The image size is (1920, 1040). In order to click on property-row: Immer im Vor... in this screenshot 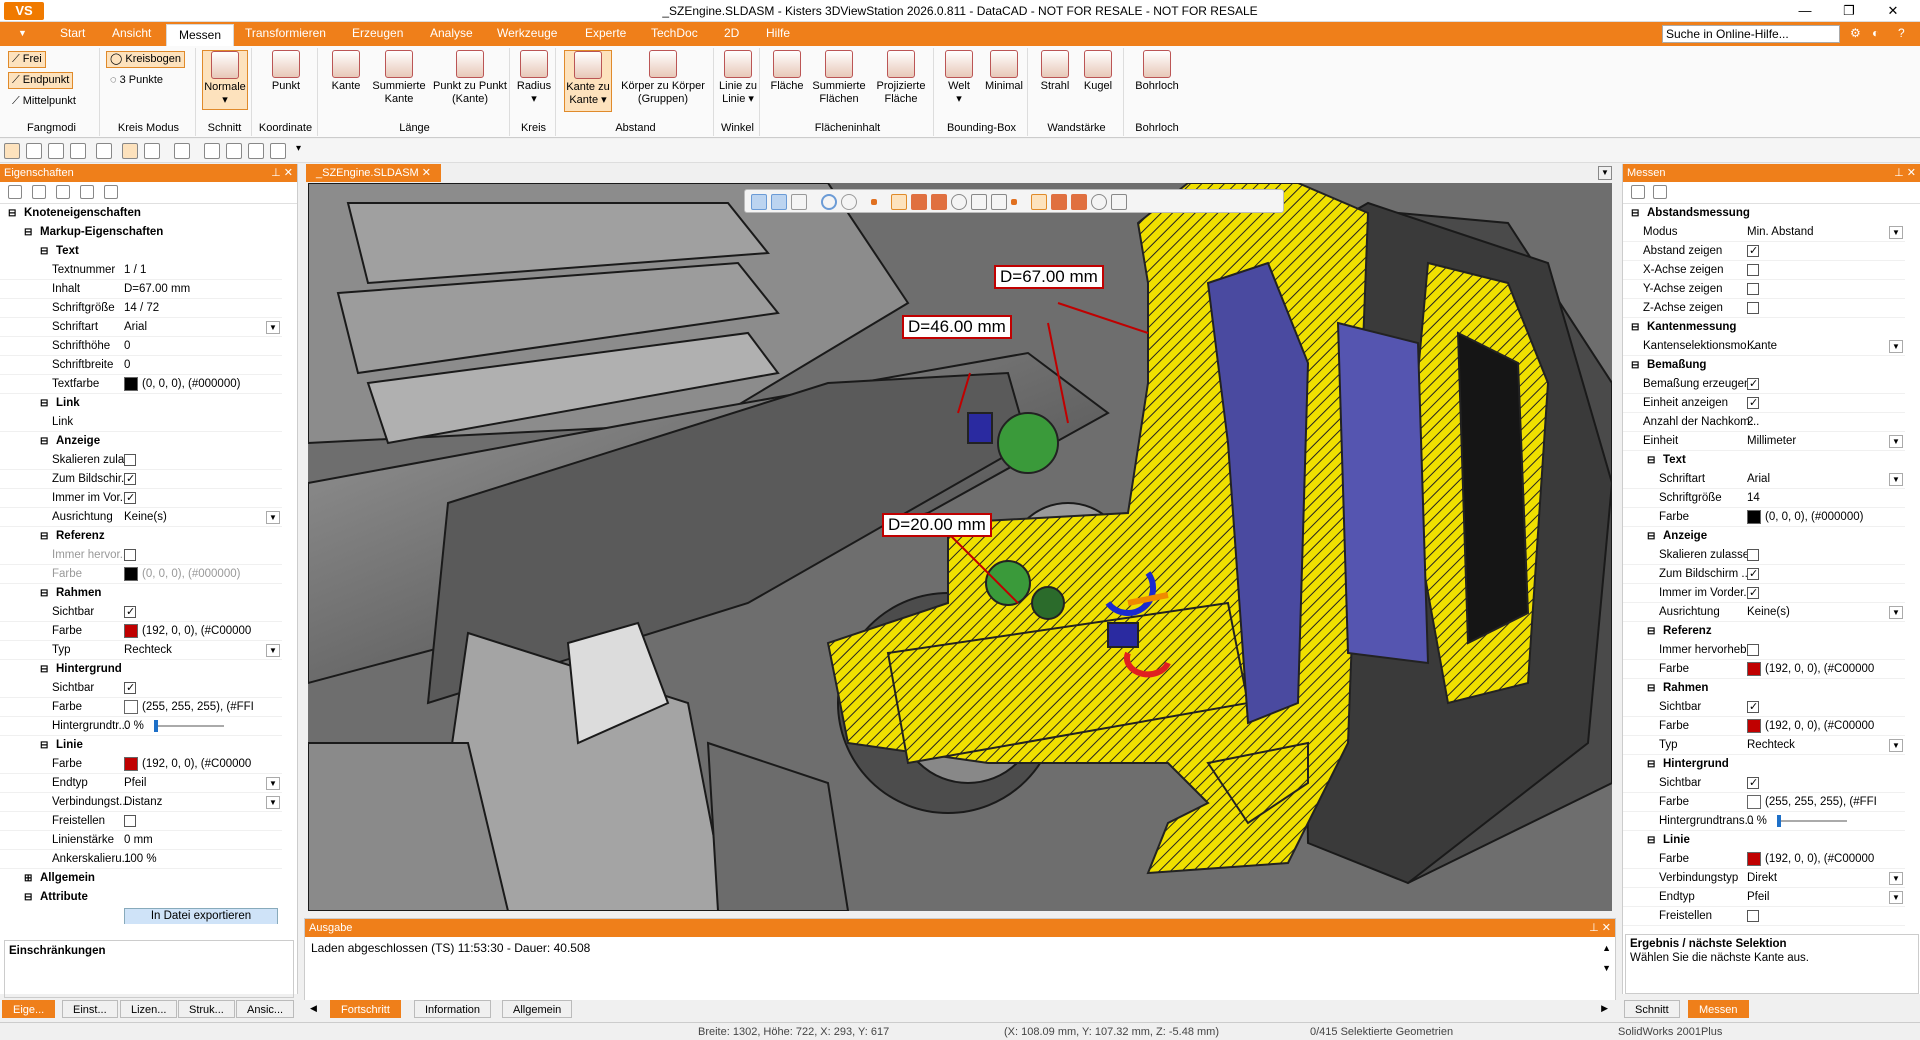, I will do `click(141, 498)`.